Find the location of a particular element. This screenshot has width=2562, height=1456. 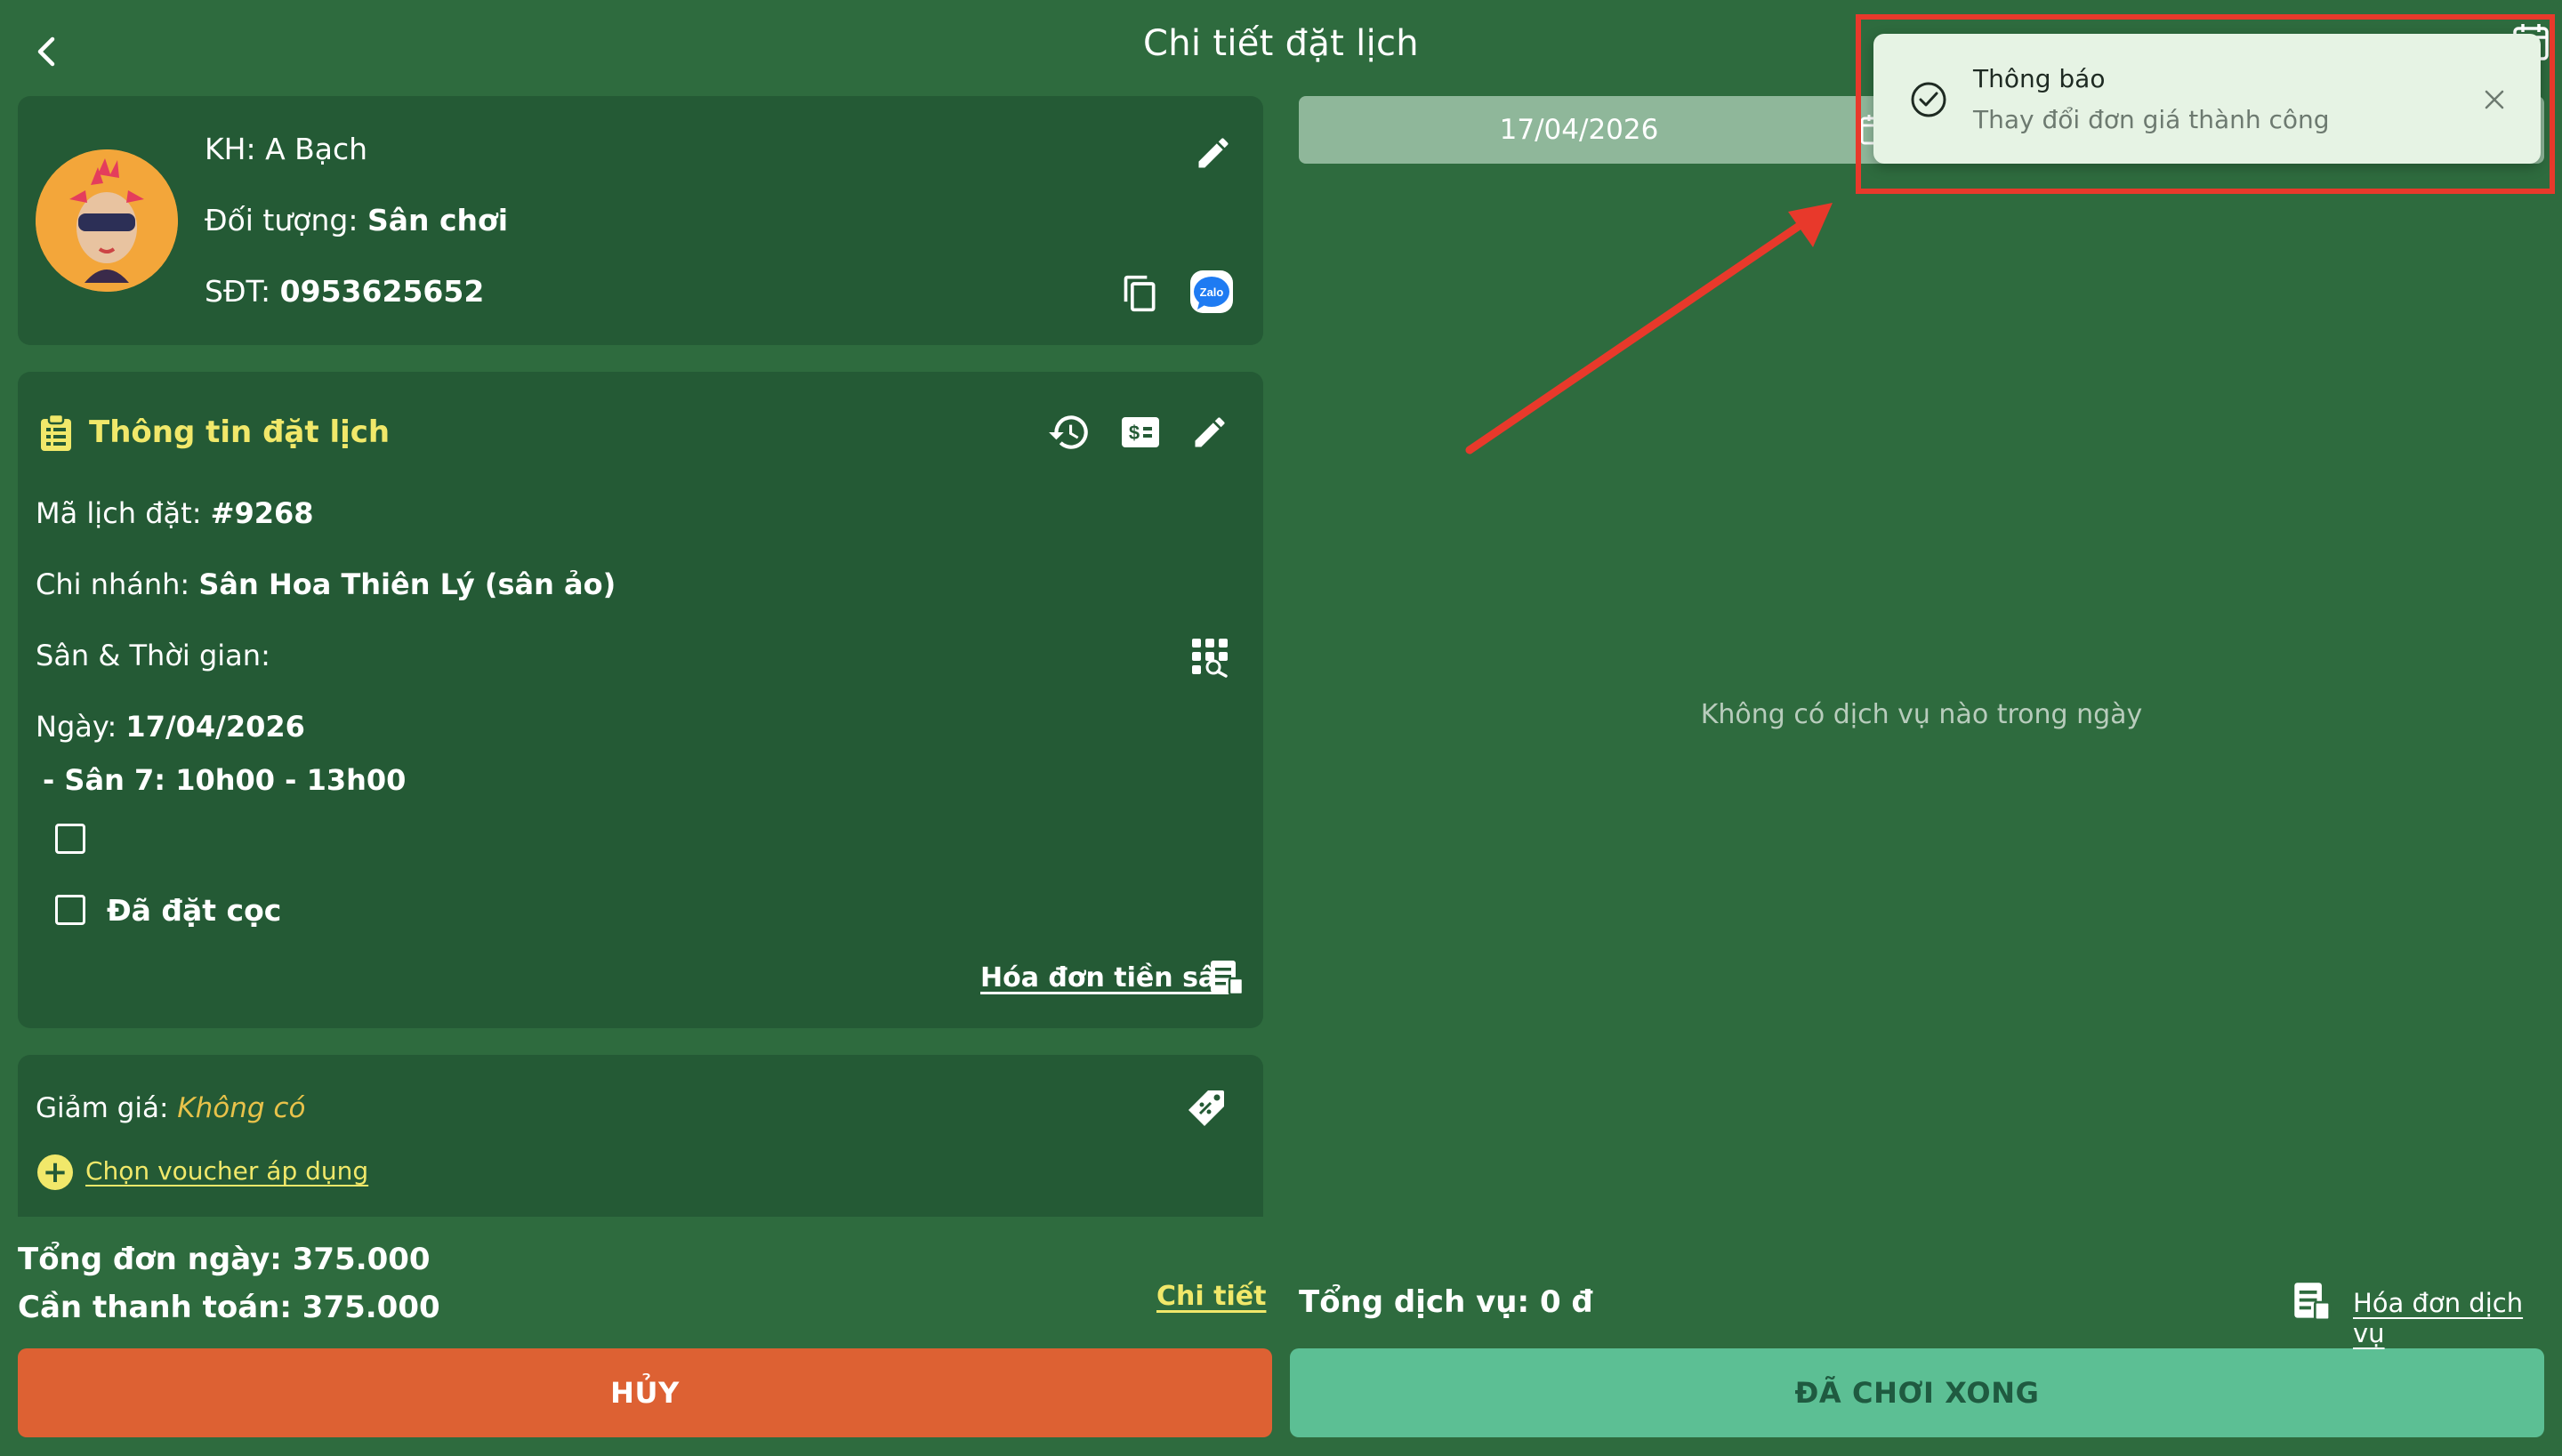

service-invoice-icon is located at coordinates (2312, 1301).